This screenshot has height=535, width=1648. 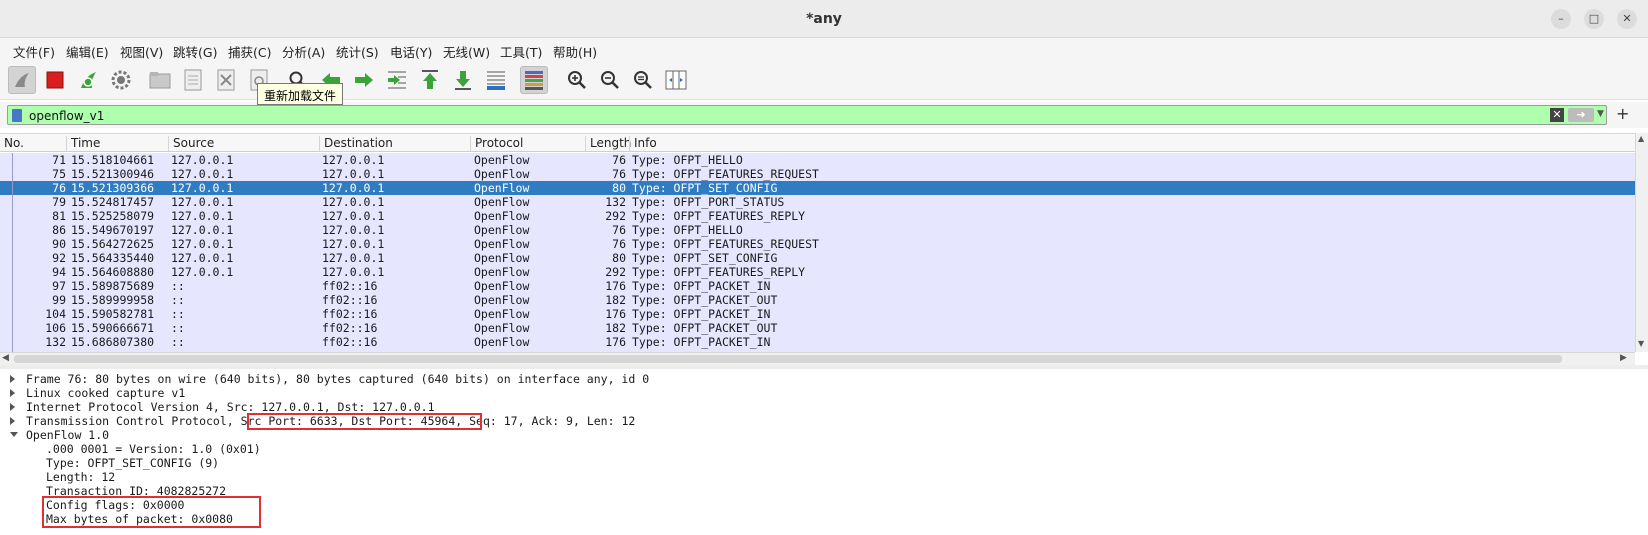 I want to click on detail-field-version: .000 0001 = Version: 1.0 (0x01), so click(x=153, y=449).